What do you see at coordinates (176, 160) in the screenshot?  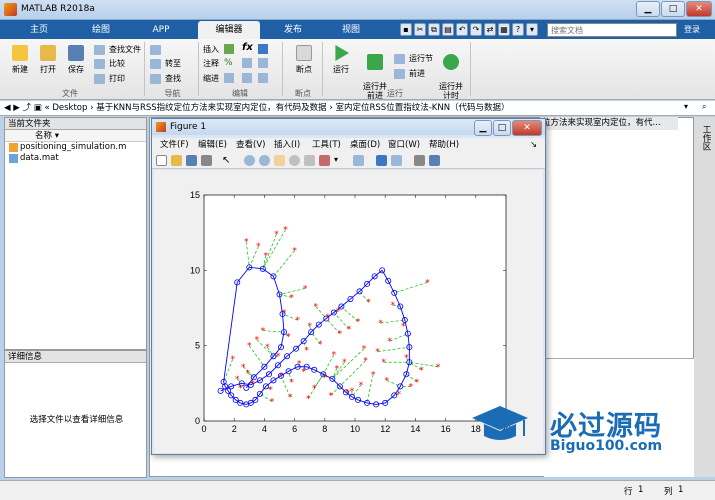 I see `open-file-icon` at bounding box center [176, 160].